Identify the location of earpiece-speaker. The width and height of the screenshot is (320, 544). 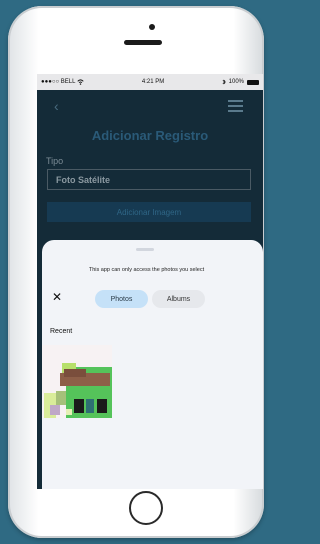
(143, 42).